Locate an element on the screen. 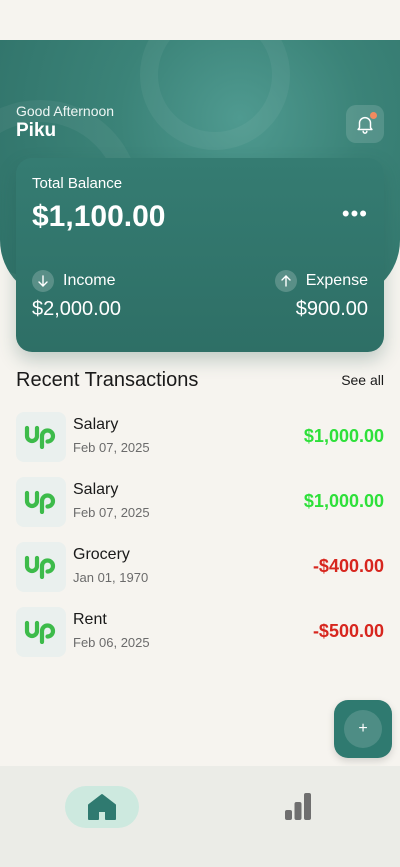  nav-stats-button is located at coordinates (298, 806).